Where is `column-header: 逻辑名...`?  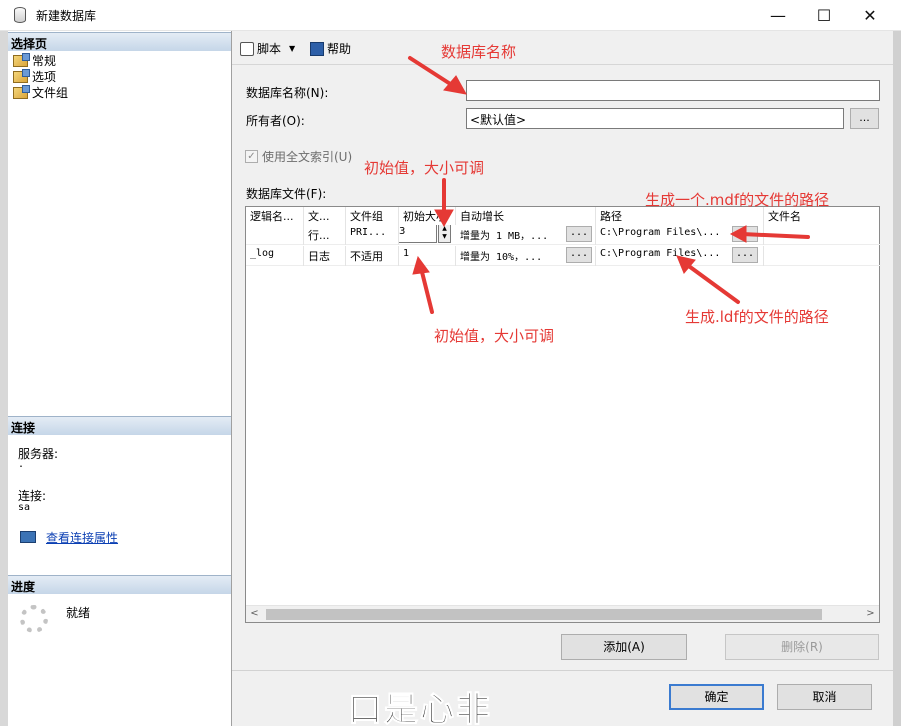
column-header: 逻辑名... is located at coordinates (275, 216).